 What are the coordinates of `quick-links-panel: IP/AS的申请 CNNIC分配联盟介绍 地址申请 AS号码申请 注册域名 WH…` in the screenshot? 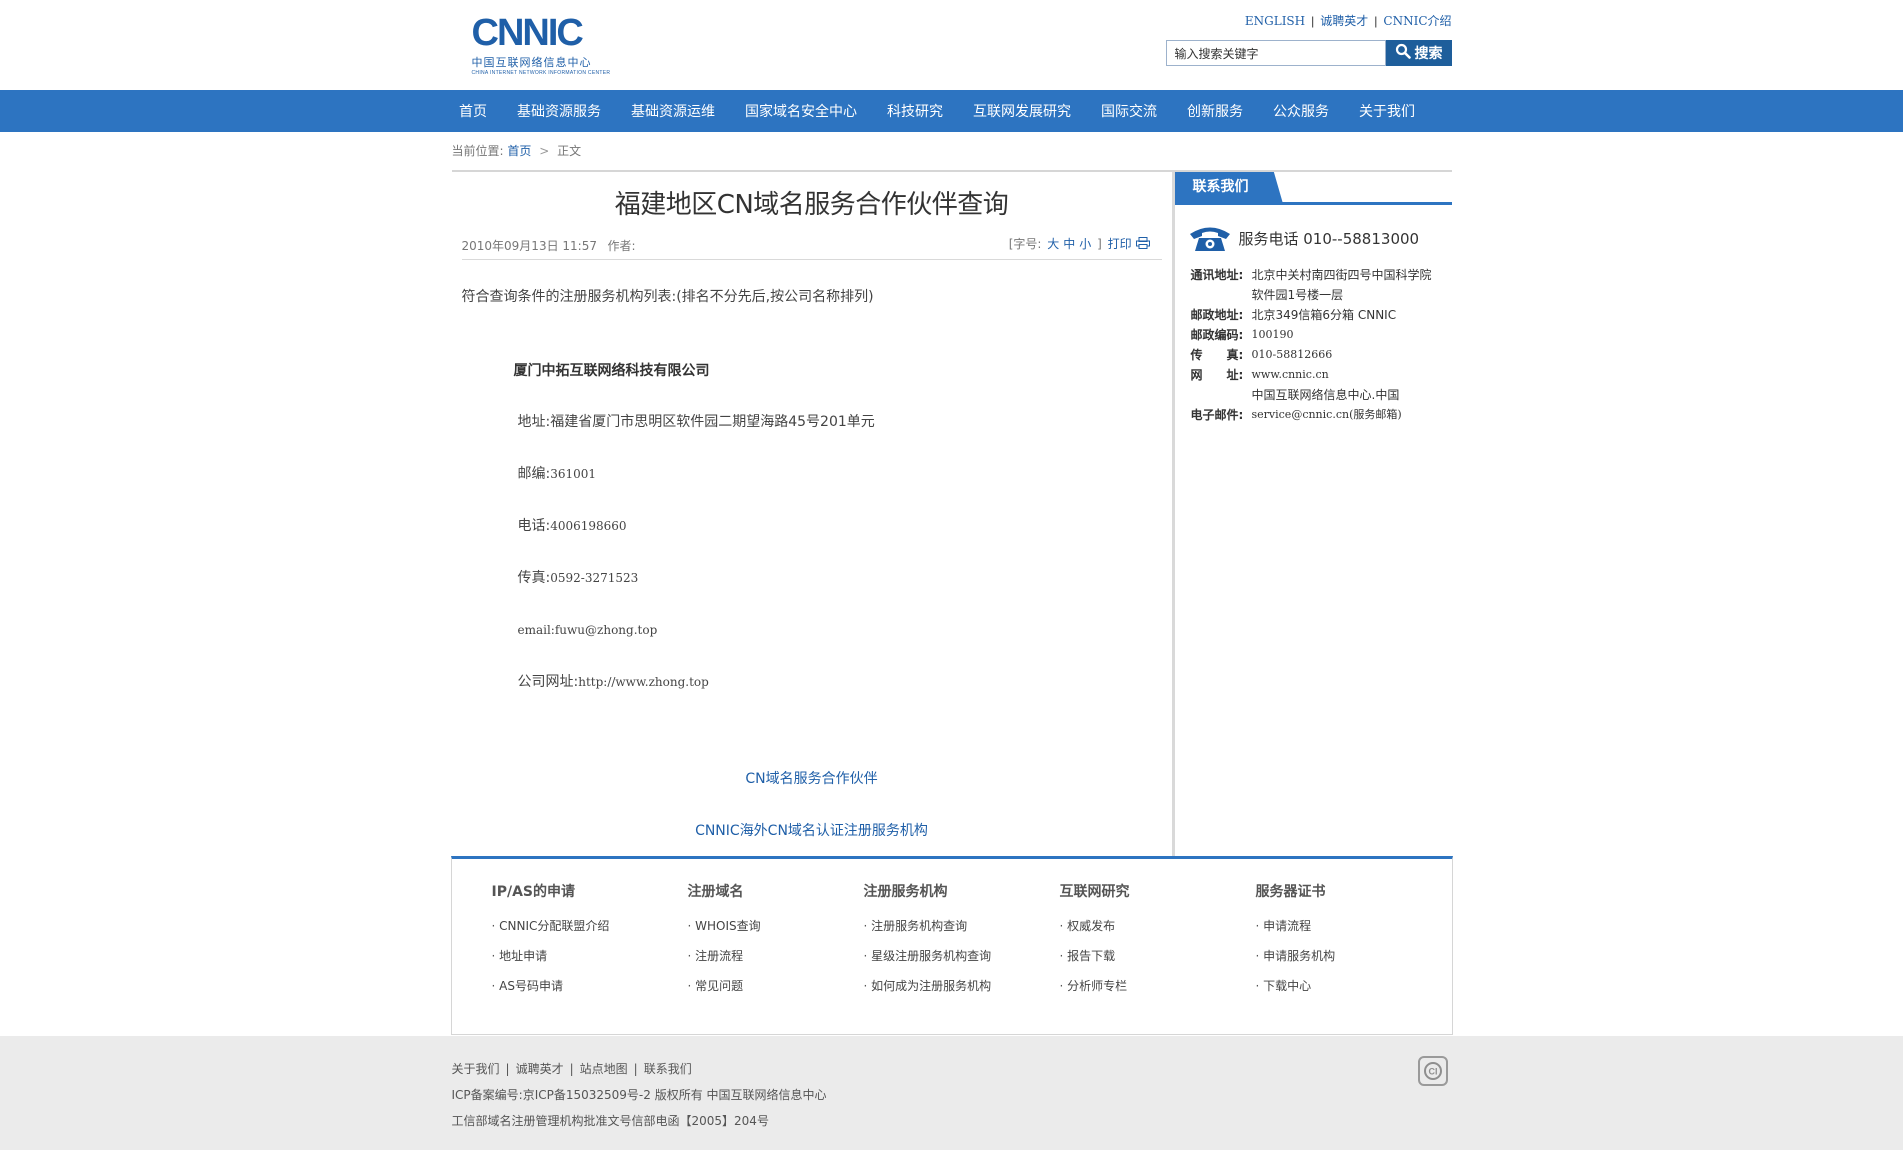 It's located at (951, 945).